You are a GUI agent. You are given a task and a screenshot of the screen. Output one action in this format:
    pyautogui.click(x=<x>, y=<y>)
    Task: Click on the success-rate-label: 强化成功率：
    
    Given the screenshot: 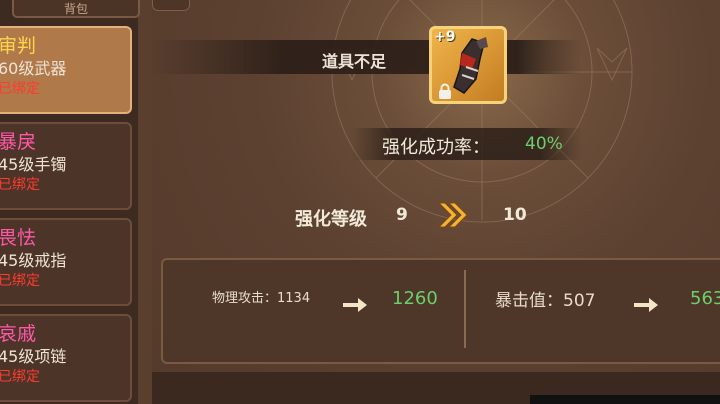 What is the action you would take?
    pyautogui.click(x=436, y=147)
    